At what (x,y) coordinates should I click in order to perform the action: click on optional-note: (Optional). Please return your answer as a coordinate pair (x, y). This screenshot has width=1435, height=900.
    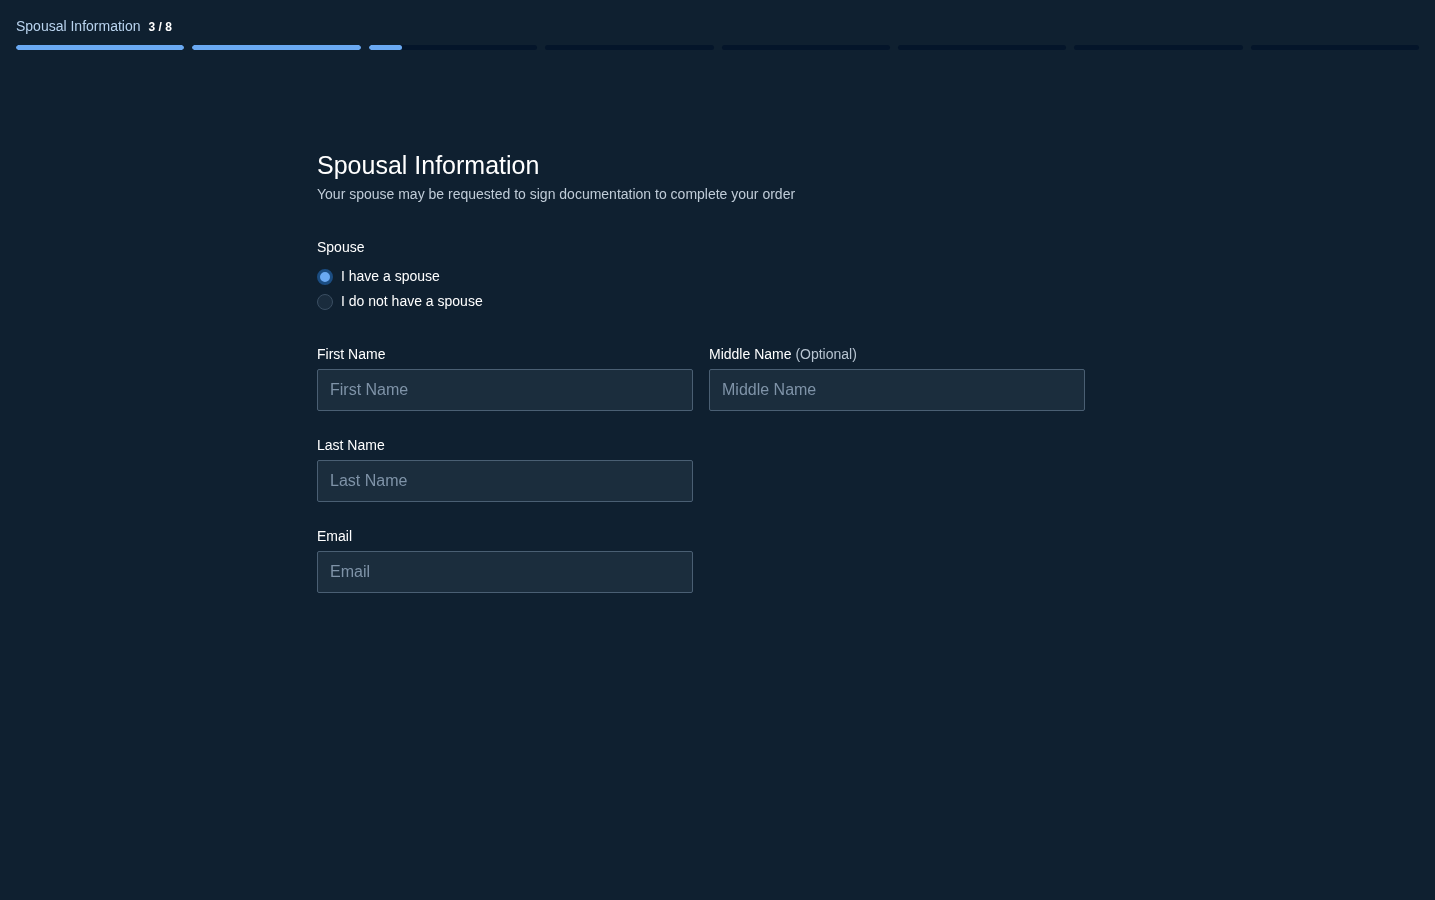
    Looking at the image, I should click on (826, 354).